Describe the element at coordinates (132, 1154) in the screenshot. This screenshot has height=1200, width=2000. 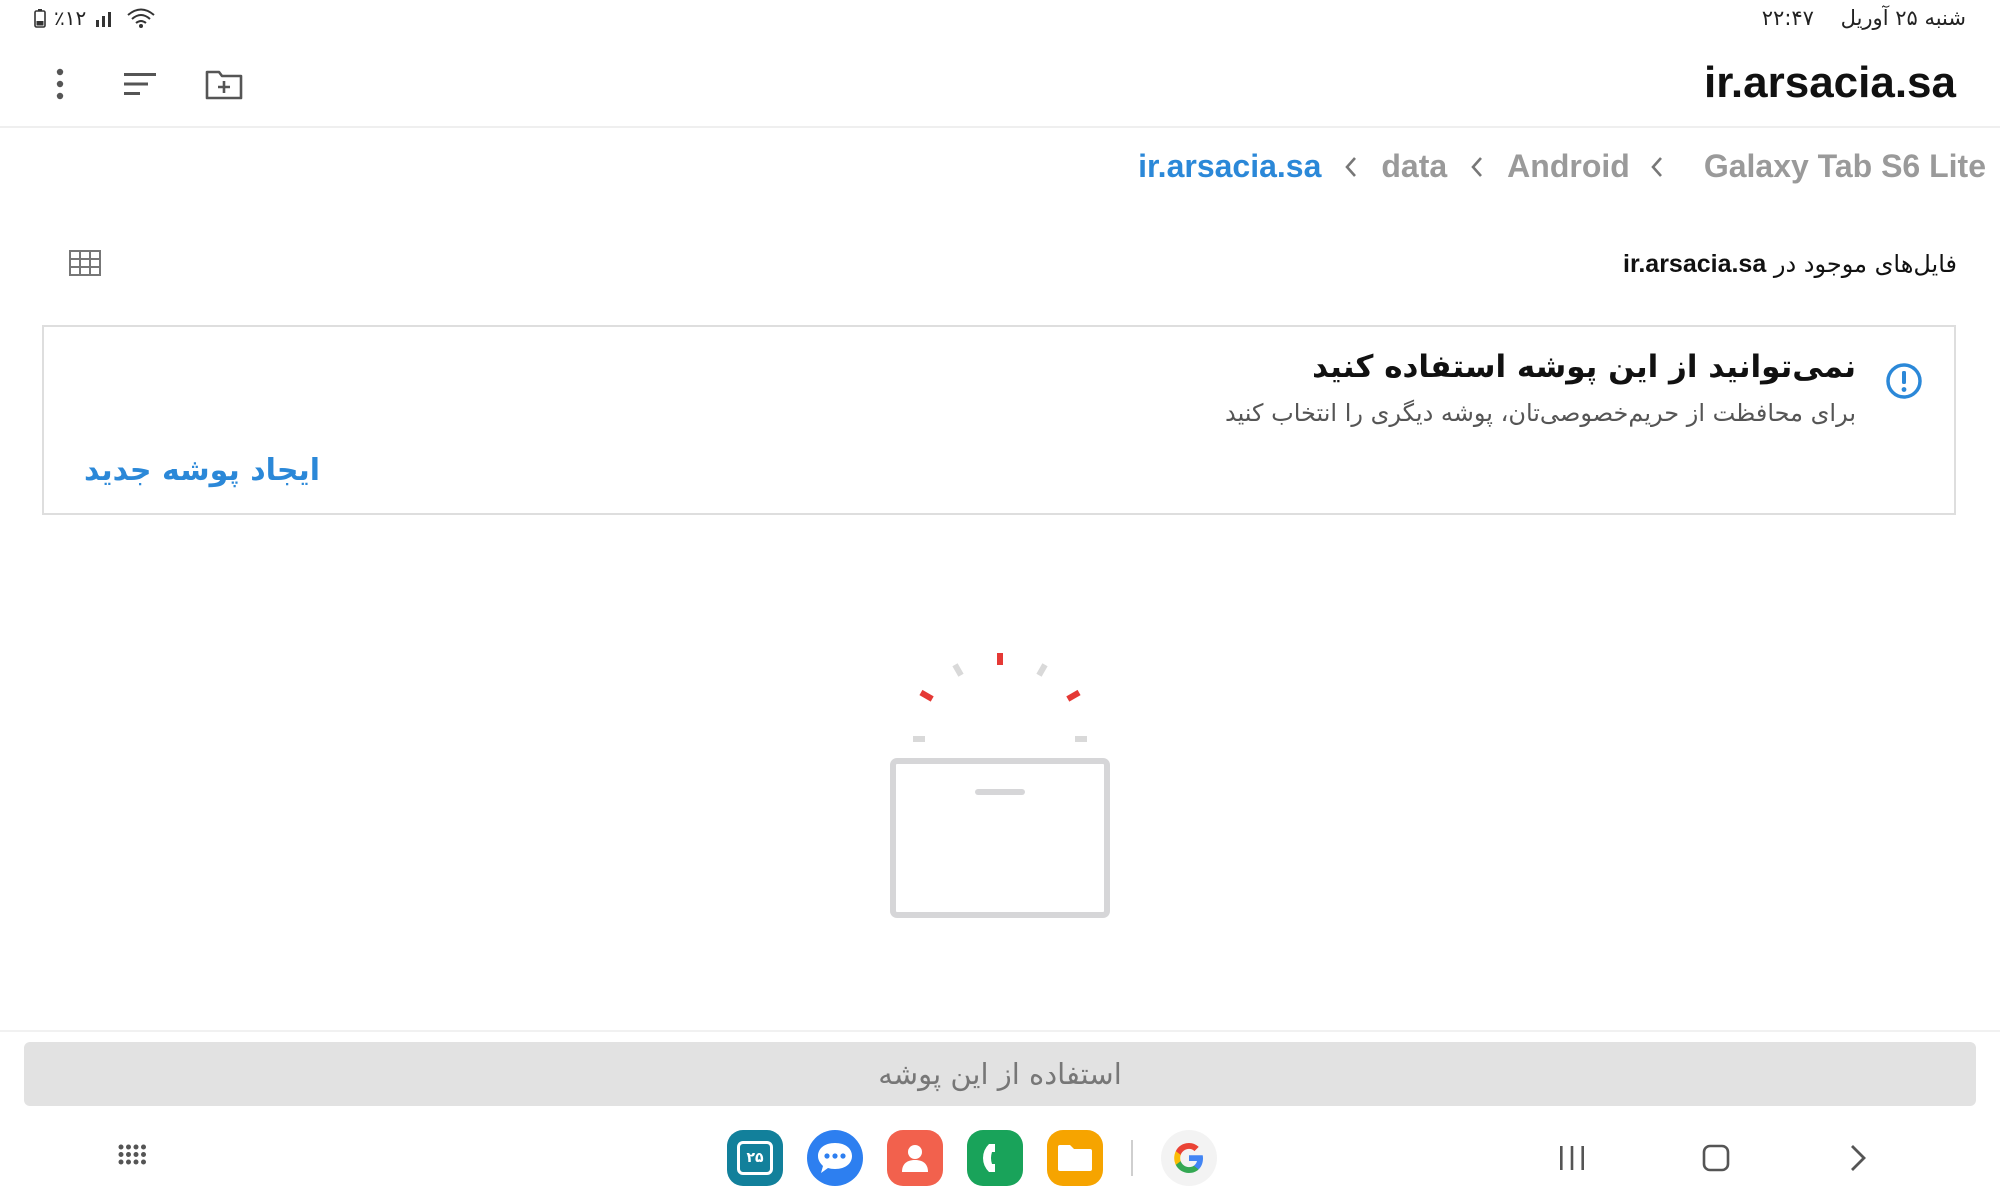
I see `apps-grid-icon` at that location.